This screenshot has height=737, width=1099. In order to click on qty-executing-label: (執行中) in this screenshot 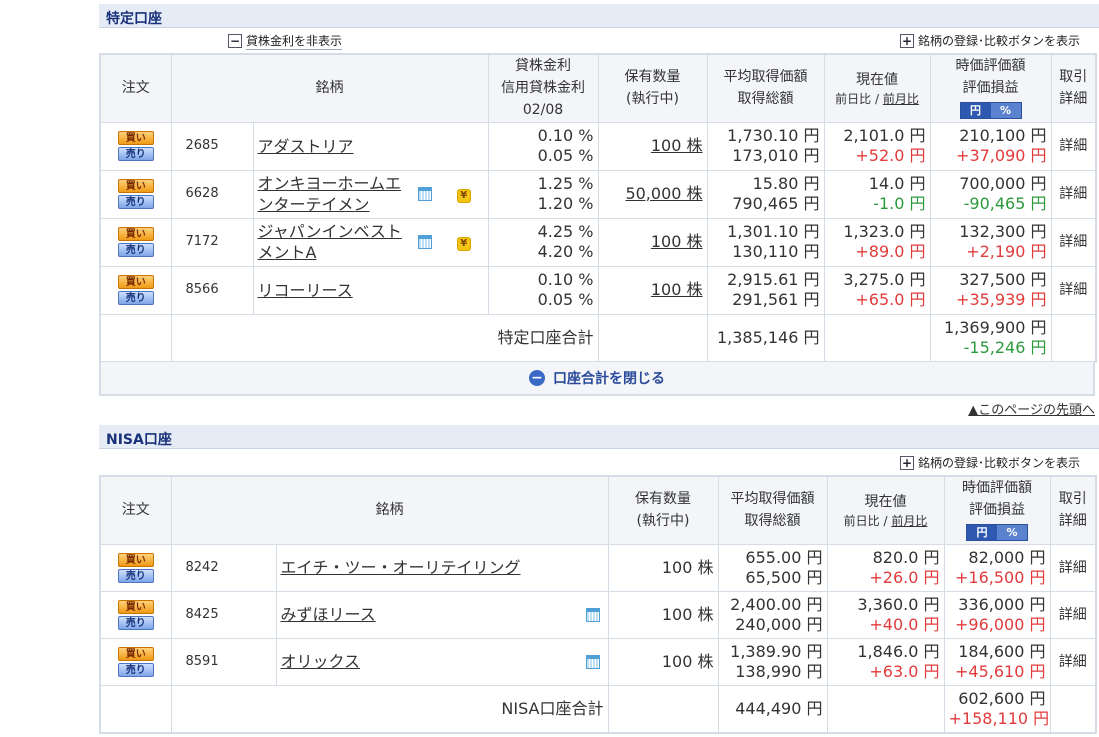, I will do `click(663, 521)`.